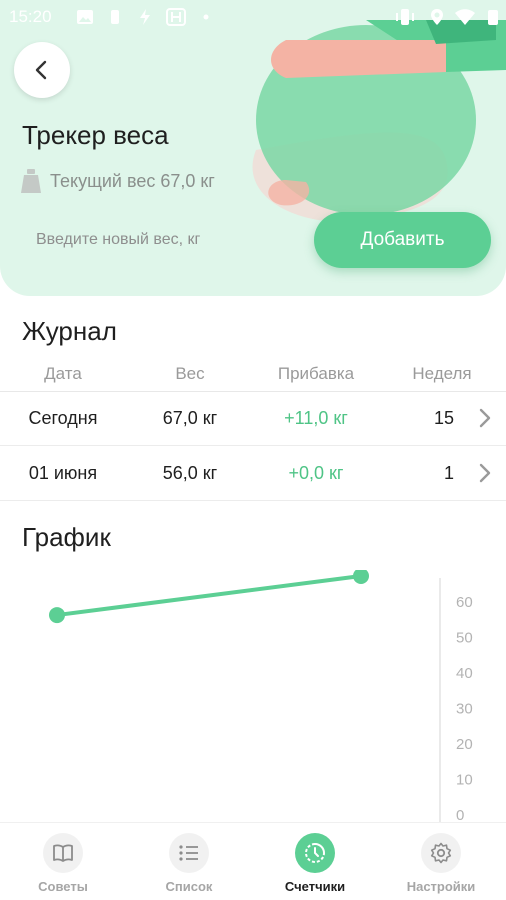  What do you see at coordinates (209, 596) in the screenshot?
I see `weight-series-line` at bounding box center [209, 596].